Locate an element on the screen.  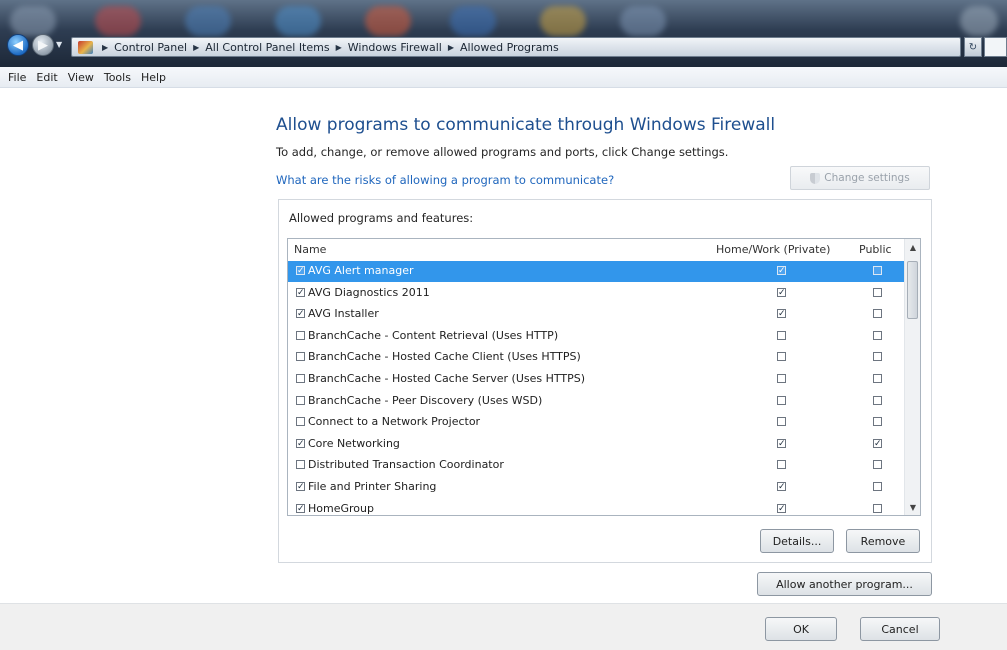
program-name: Connect to a Network Projector is located at coordinates (394, 422).